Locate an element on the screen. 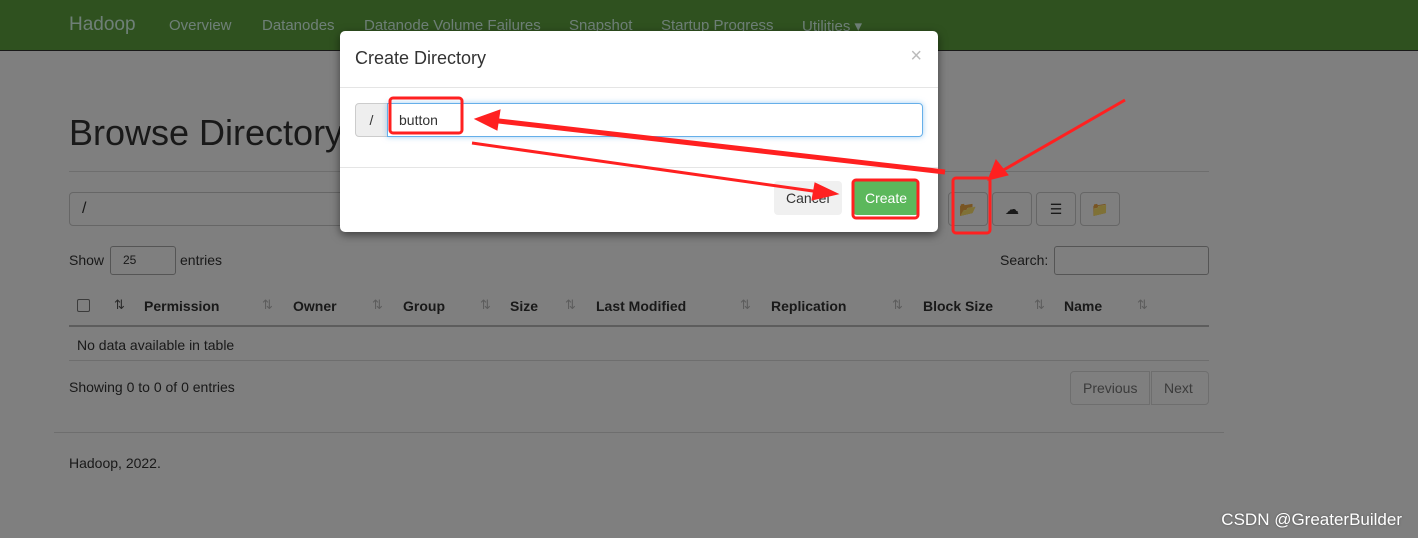 Image resolution: width=1418 pixels, height=538 pixels. annotation-box-create is located at coordinates (885, 199).